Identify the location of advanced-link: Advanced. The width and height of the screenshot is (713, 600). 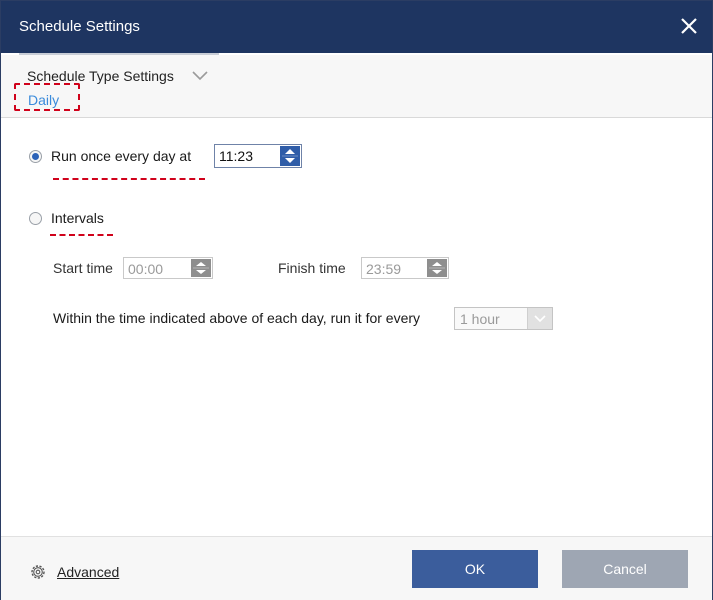
(88, 572).